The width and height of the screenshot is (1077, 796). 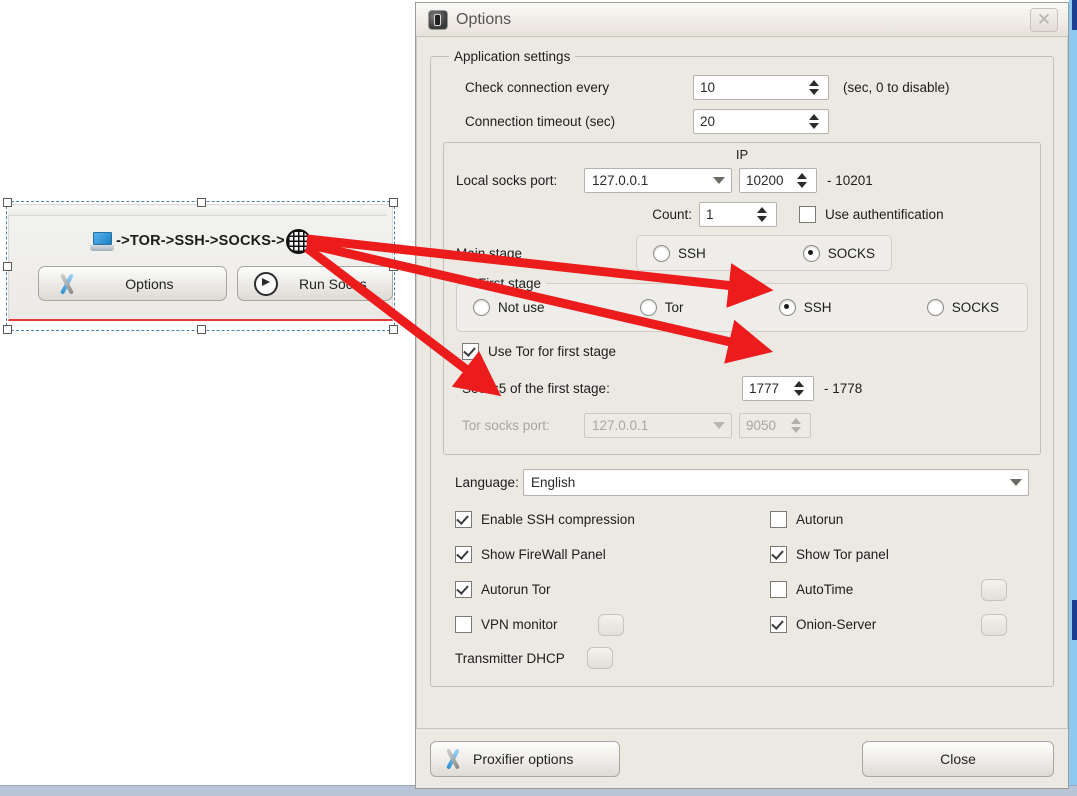 I want to click on resize-handle-ne, so click(x=393, y=202).